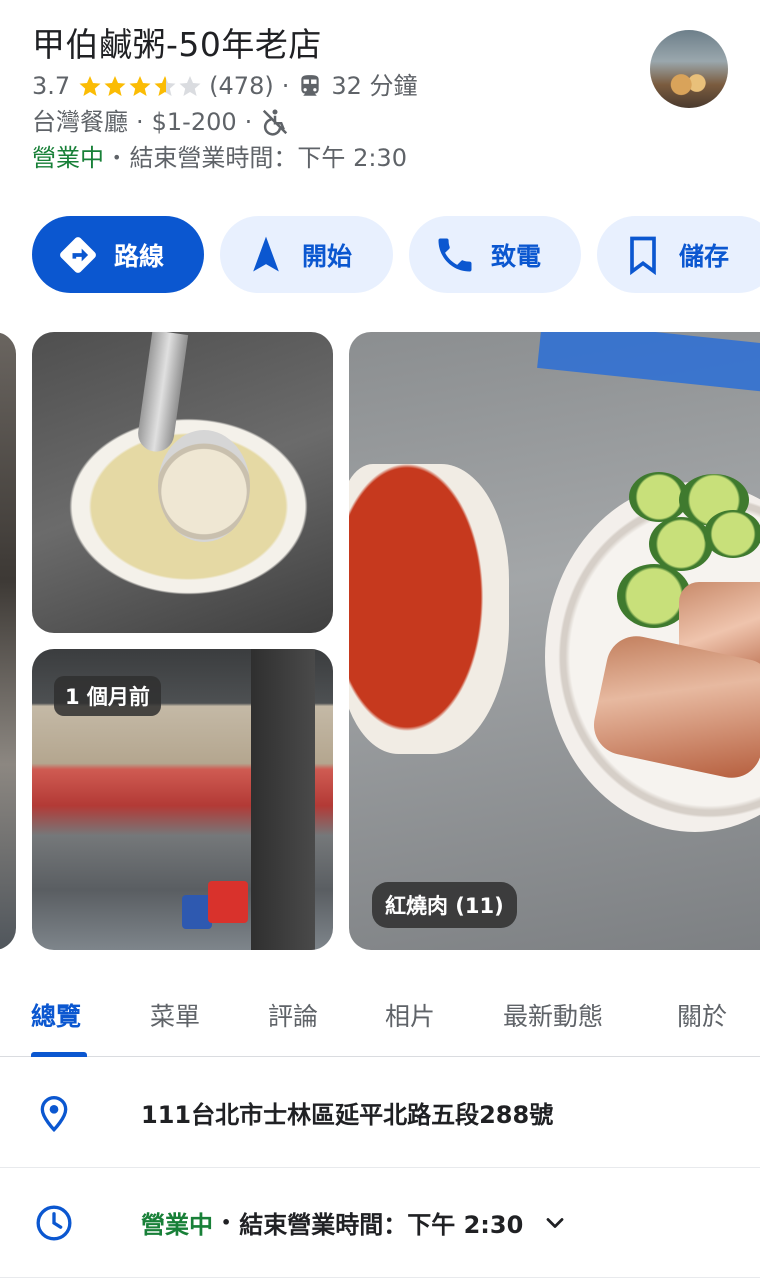 The image size is (760, 1280). I want to click on chevron-down-icon, so click(555, 1223).